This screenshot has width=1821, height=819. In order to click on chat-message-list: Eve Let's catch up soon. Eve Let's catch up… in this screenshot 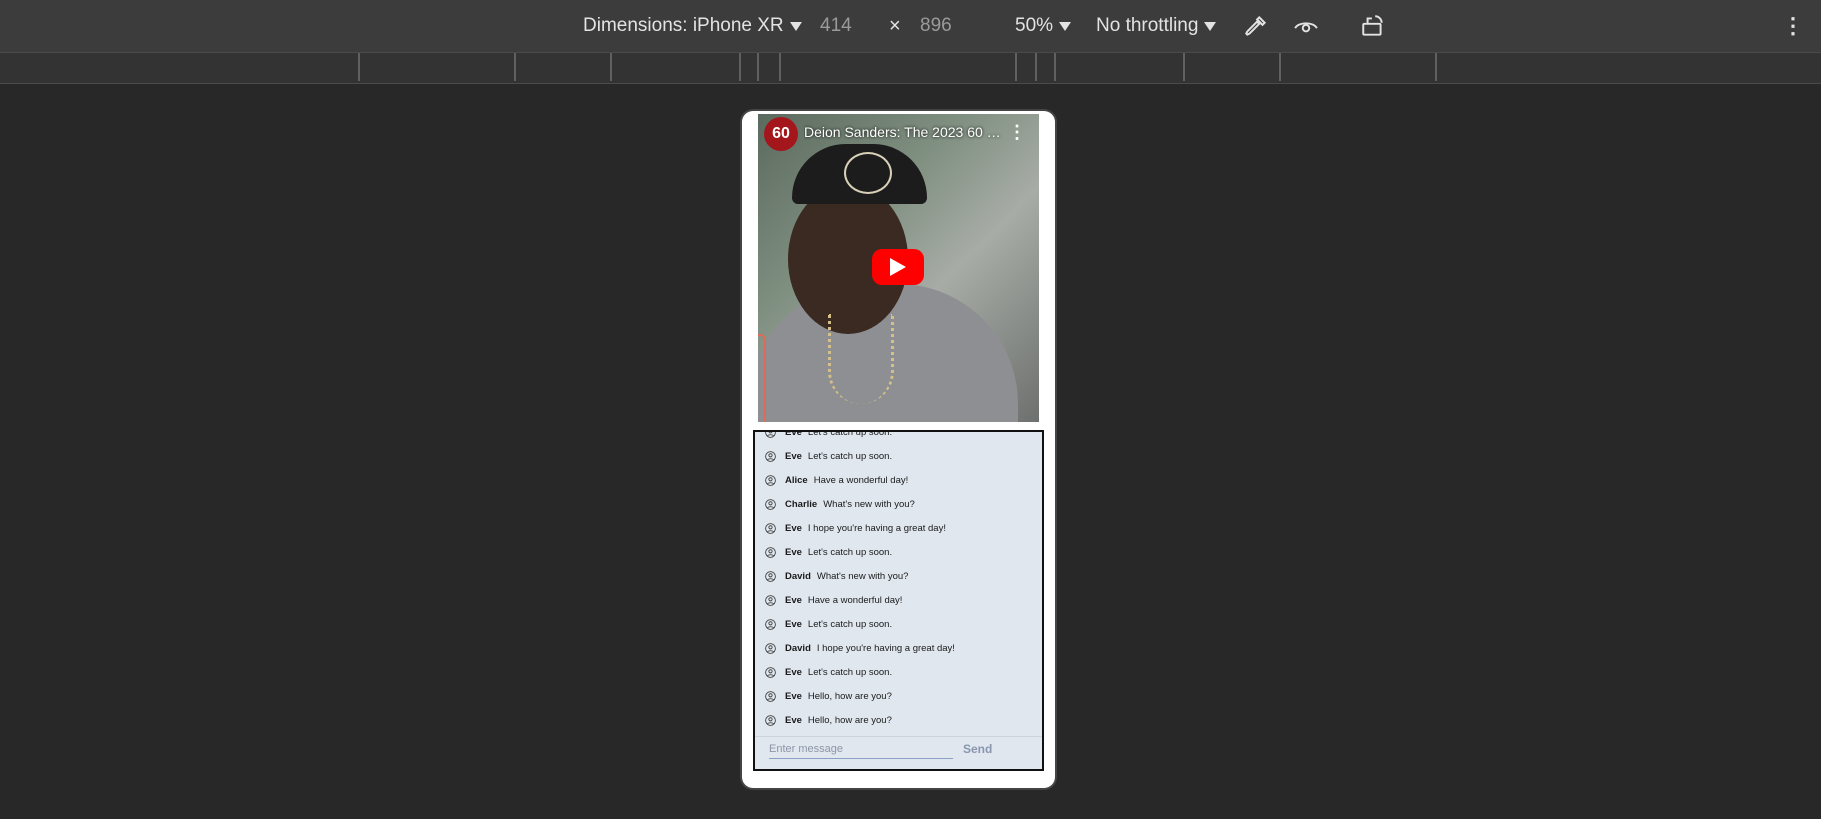, I will do `click(898, 593)`.